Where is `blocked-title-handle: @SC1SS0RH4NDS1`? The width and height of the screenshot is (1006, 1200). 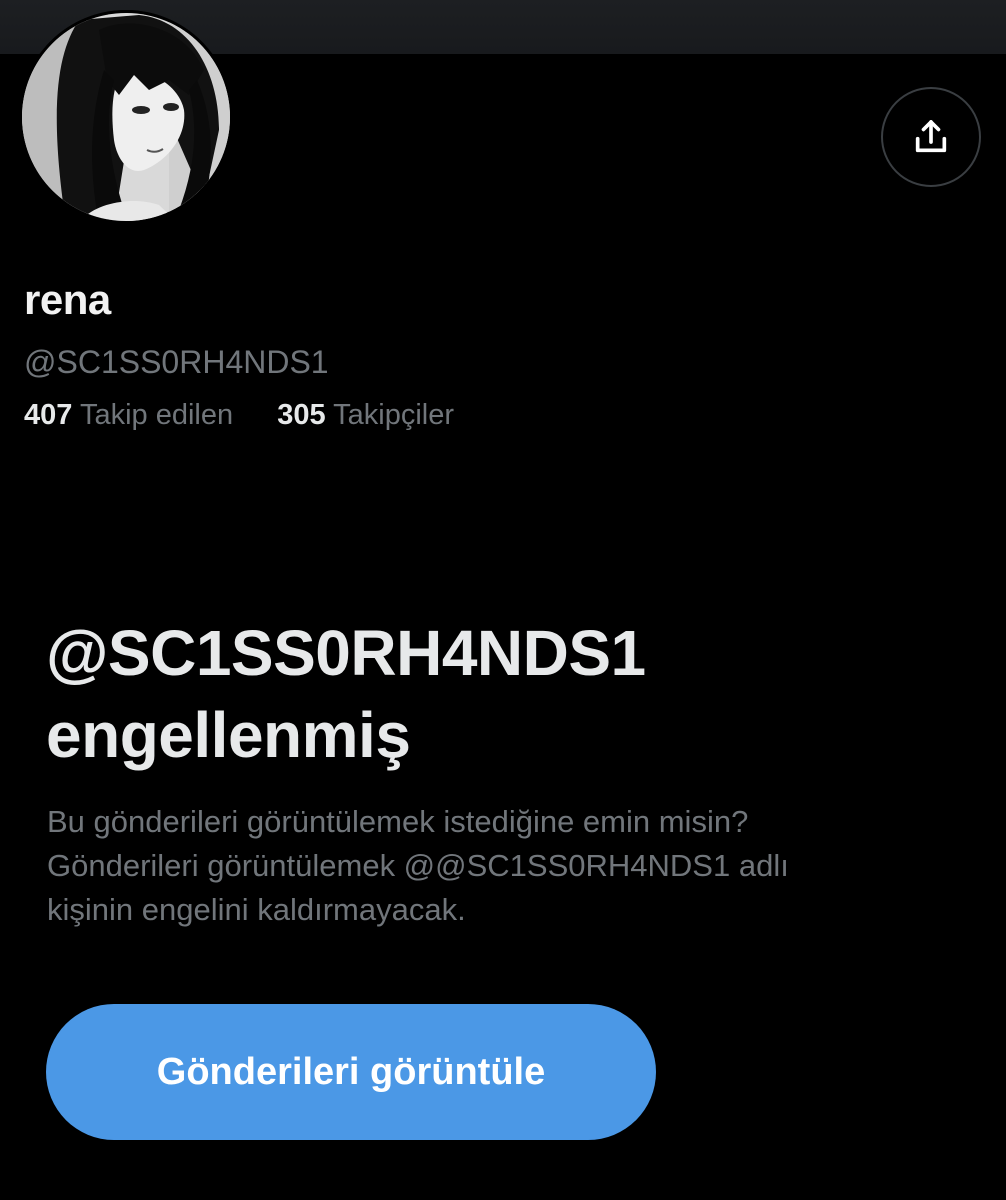 blocked-title-handle: @SC1SS0RH4NDS1 is located at coordinates (346, 653).